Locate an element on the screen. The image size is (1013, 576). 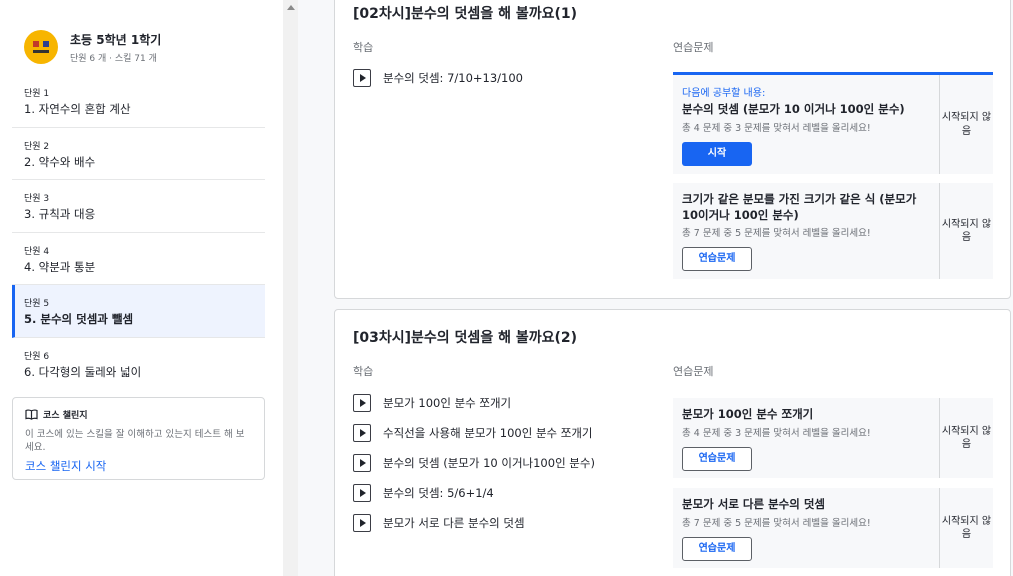
course-logo is located at coordinates (41, 47).